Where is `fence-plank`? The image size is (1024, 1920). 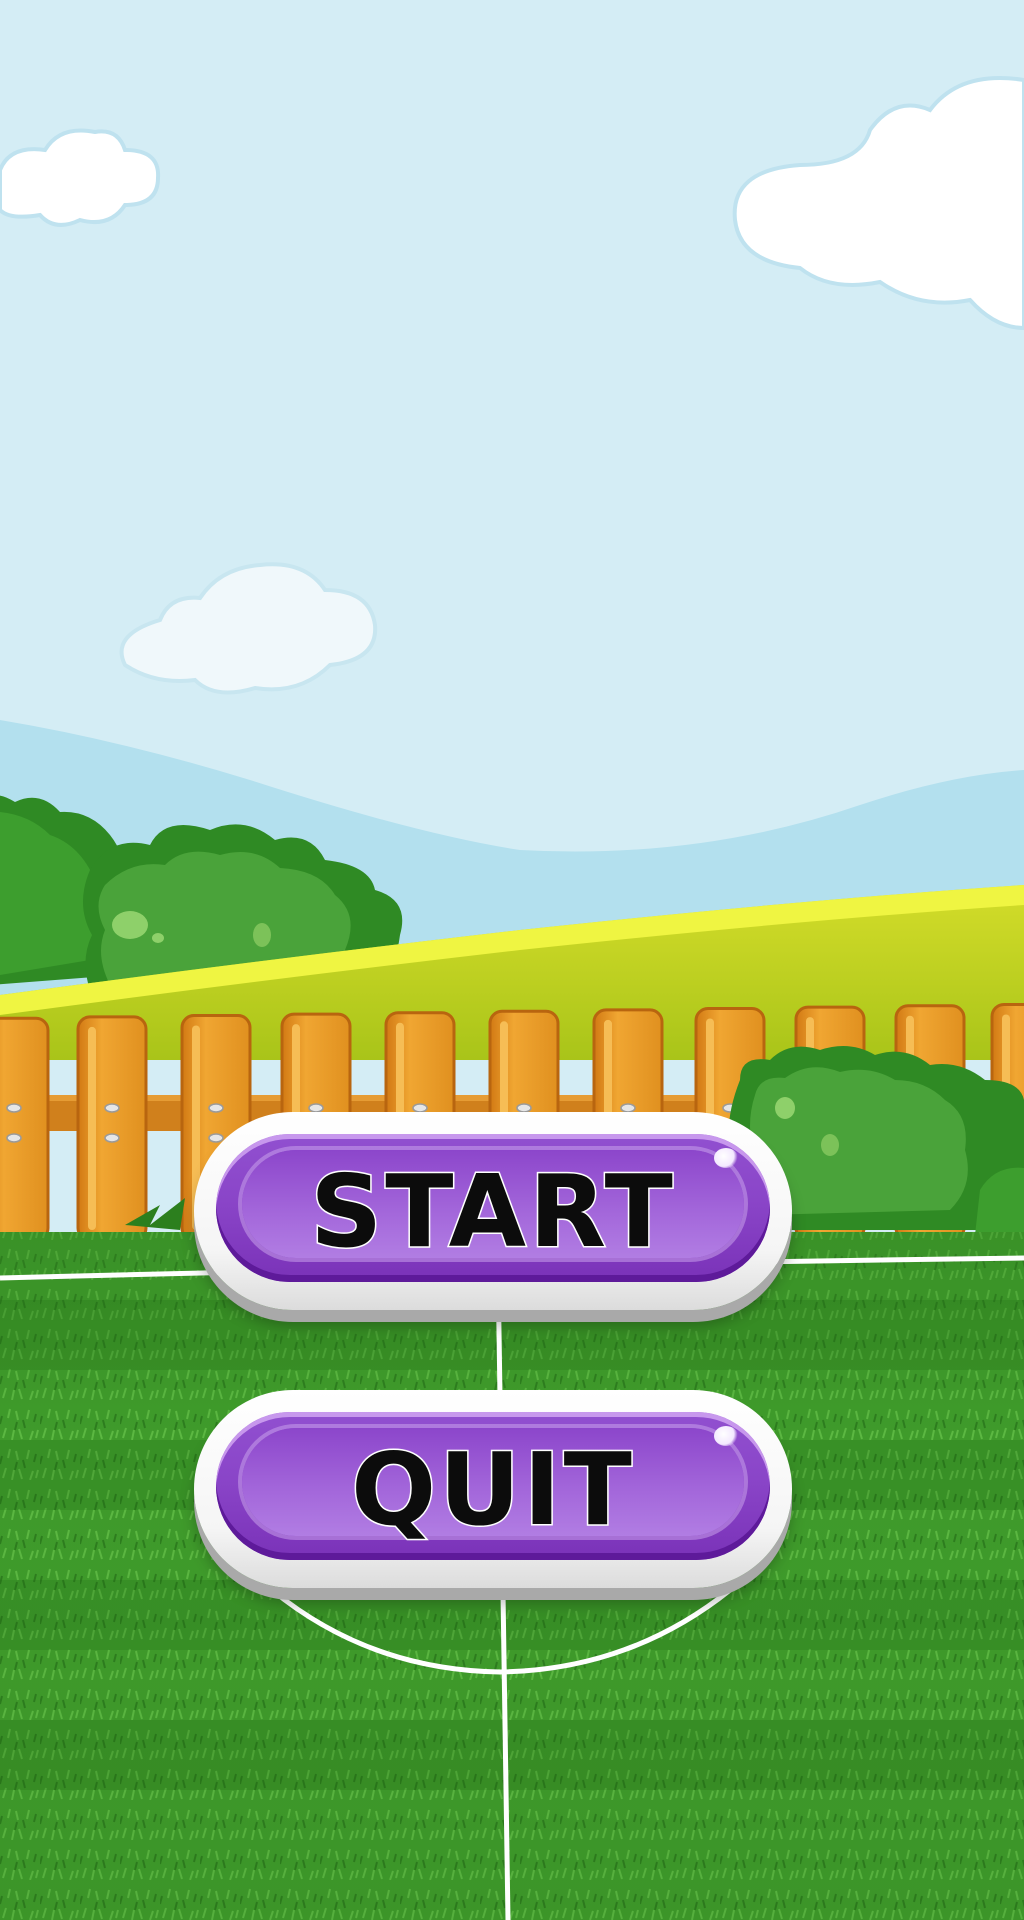 fence-plank is located at coordinates (25, 1129).